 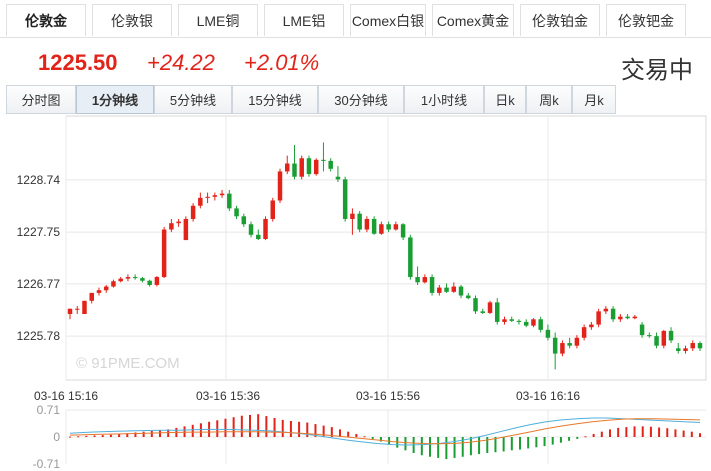 What do you see at coordinates (49, 410) in the screenshot?
I see `macd-y-tick-0: 0.71` at bounding box center [49, 410].